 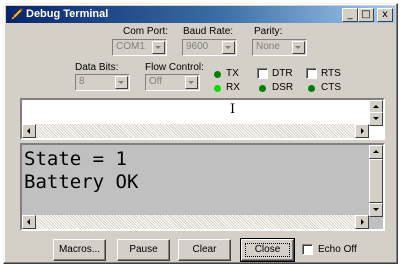 I want to click on title-bar: Debug Terminal _ □ x, so click(x=200, y=14).